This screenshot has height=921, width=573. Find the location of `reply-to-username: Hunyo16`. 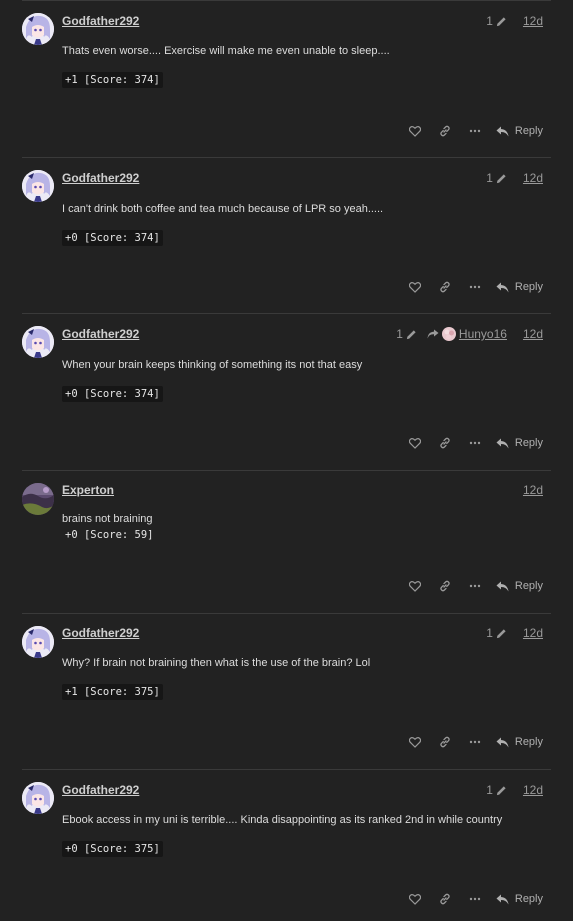

reply-to-username: Hunyo16 is located at coordinates (482, 334).